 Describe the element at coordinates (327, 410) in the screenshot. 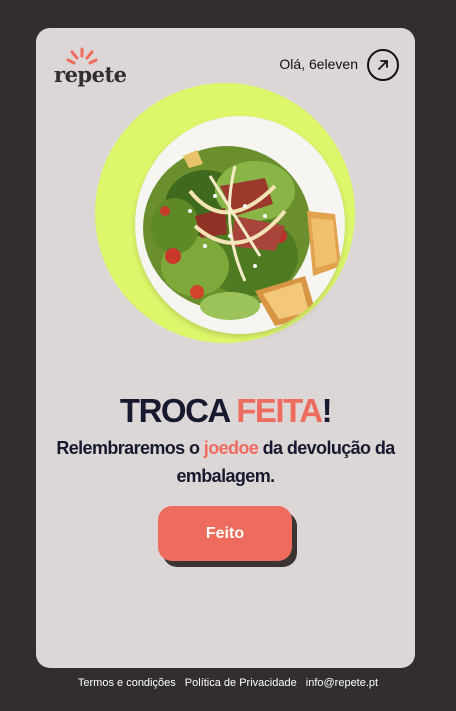

I see `title-exclamation: !` at that location.